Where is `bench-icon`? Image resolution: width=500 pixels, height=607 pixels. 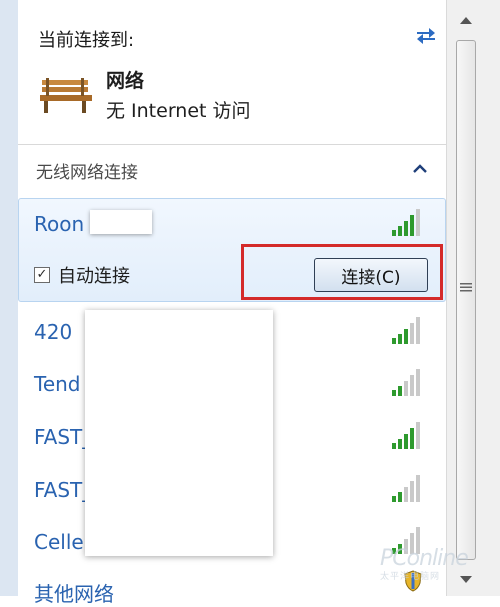 bench-icon is located at coordinates (66, 95).